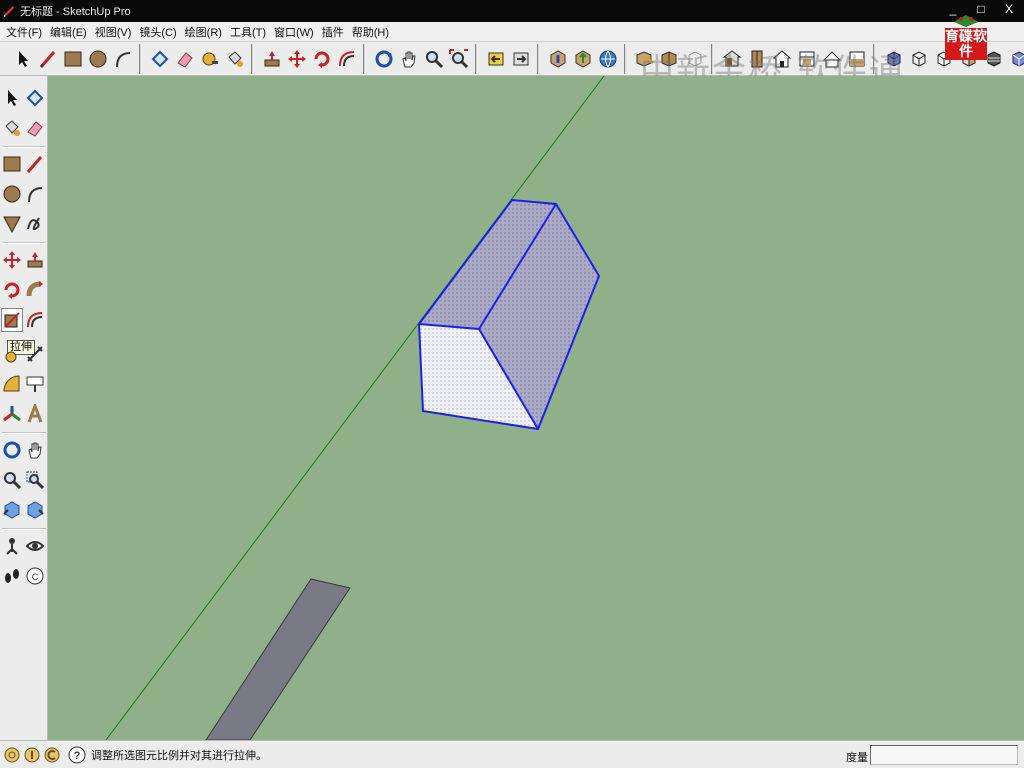 This screenshot has height=768, width=1024. Describe the element at coordinates (512, 11) in the screenshot. I see `title-bar: 无标题 - SketchUp Pro _ □ X` at that location.